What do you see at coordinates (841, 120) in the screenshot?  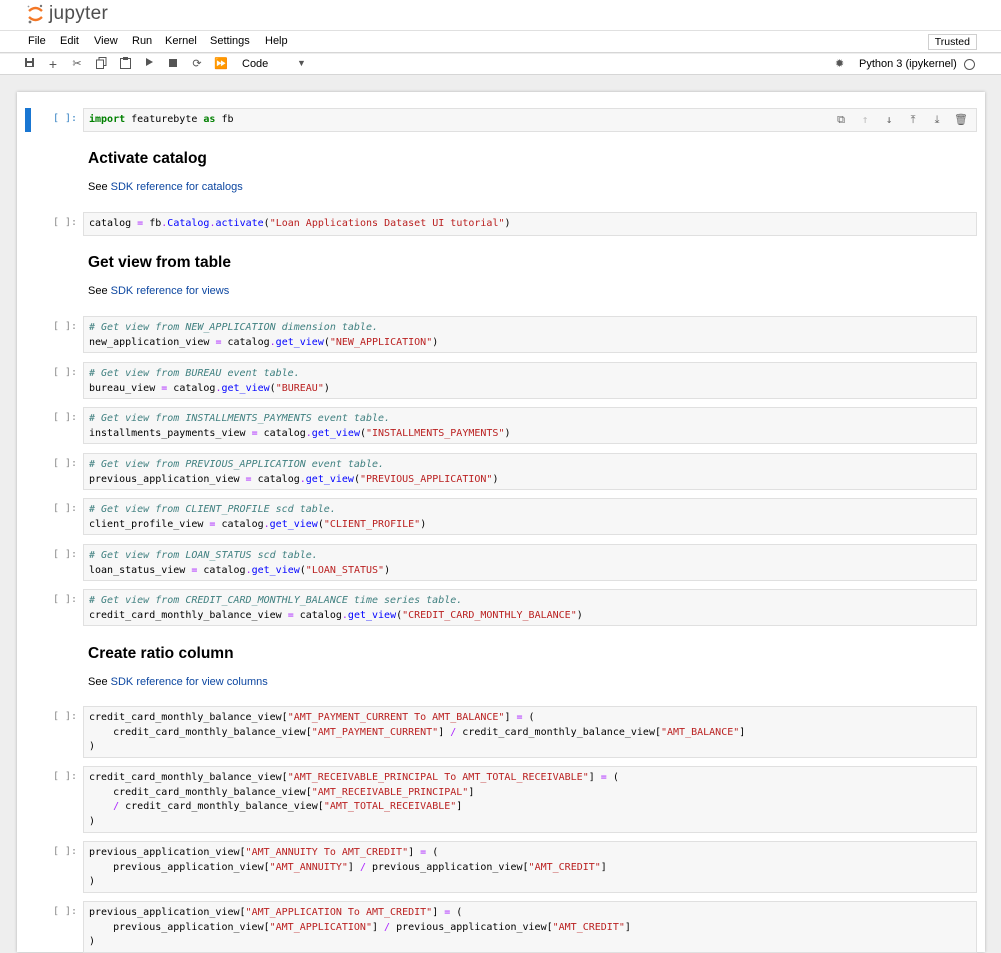 I see `duplicate-cell-icon: ⧉` at bounding box center [841, 120].